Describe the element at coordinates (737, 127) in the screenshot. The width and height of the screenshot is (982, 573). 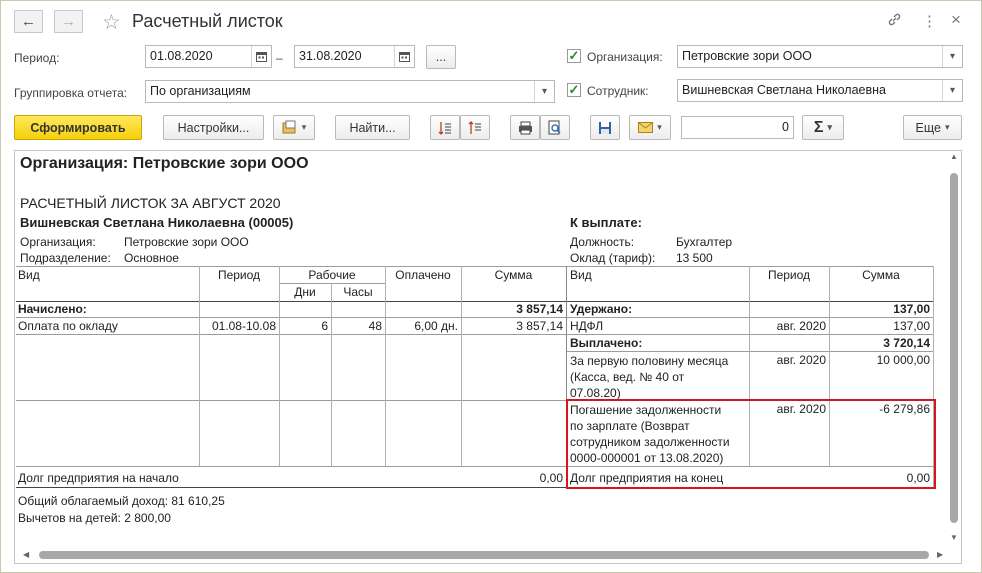
I see `sum-value-field: 0` at that location.